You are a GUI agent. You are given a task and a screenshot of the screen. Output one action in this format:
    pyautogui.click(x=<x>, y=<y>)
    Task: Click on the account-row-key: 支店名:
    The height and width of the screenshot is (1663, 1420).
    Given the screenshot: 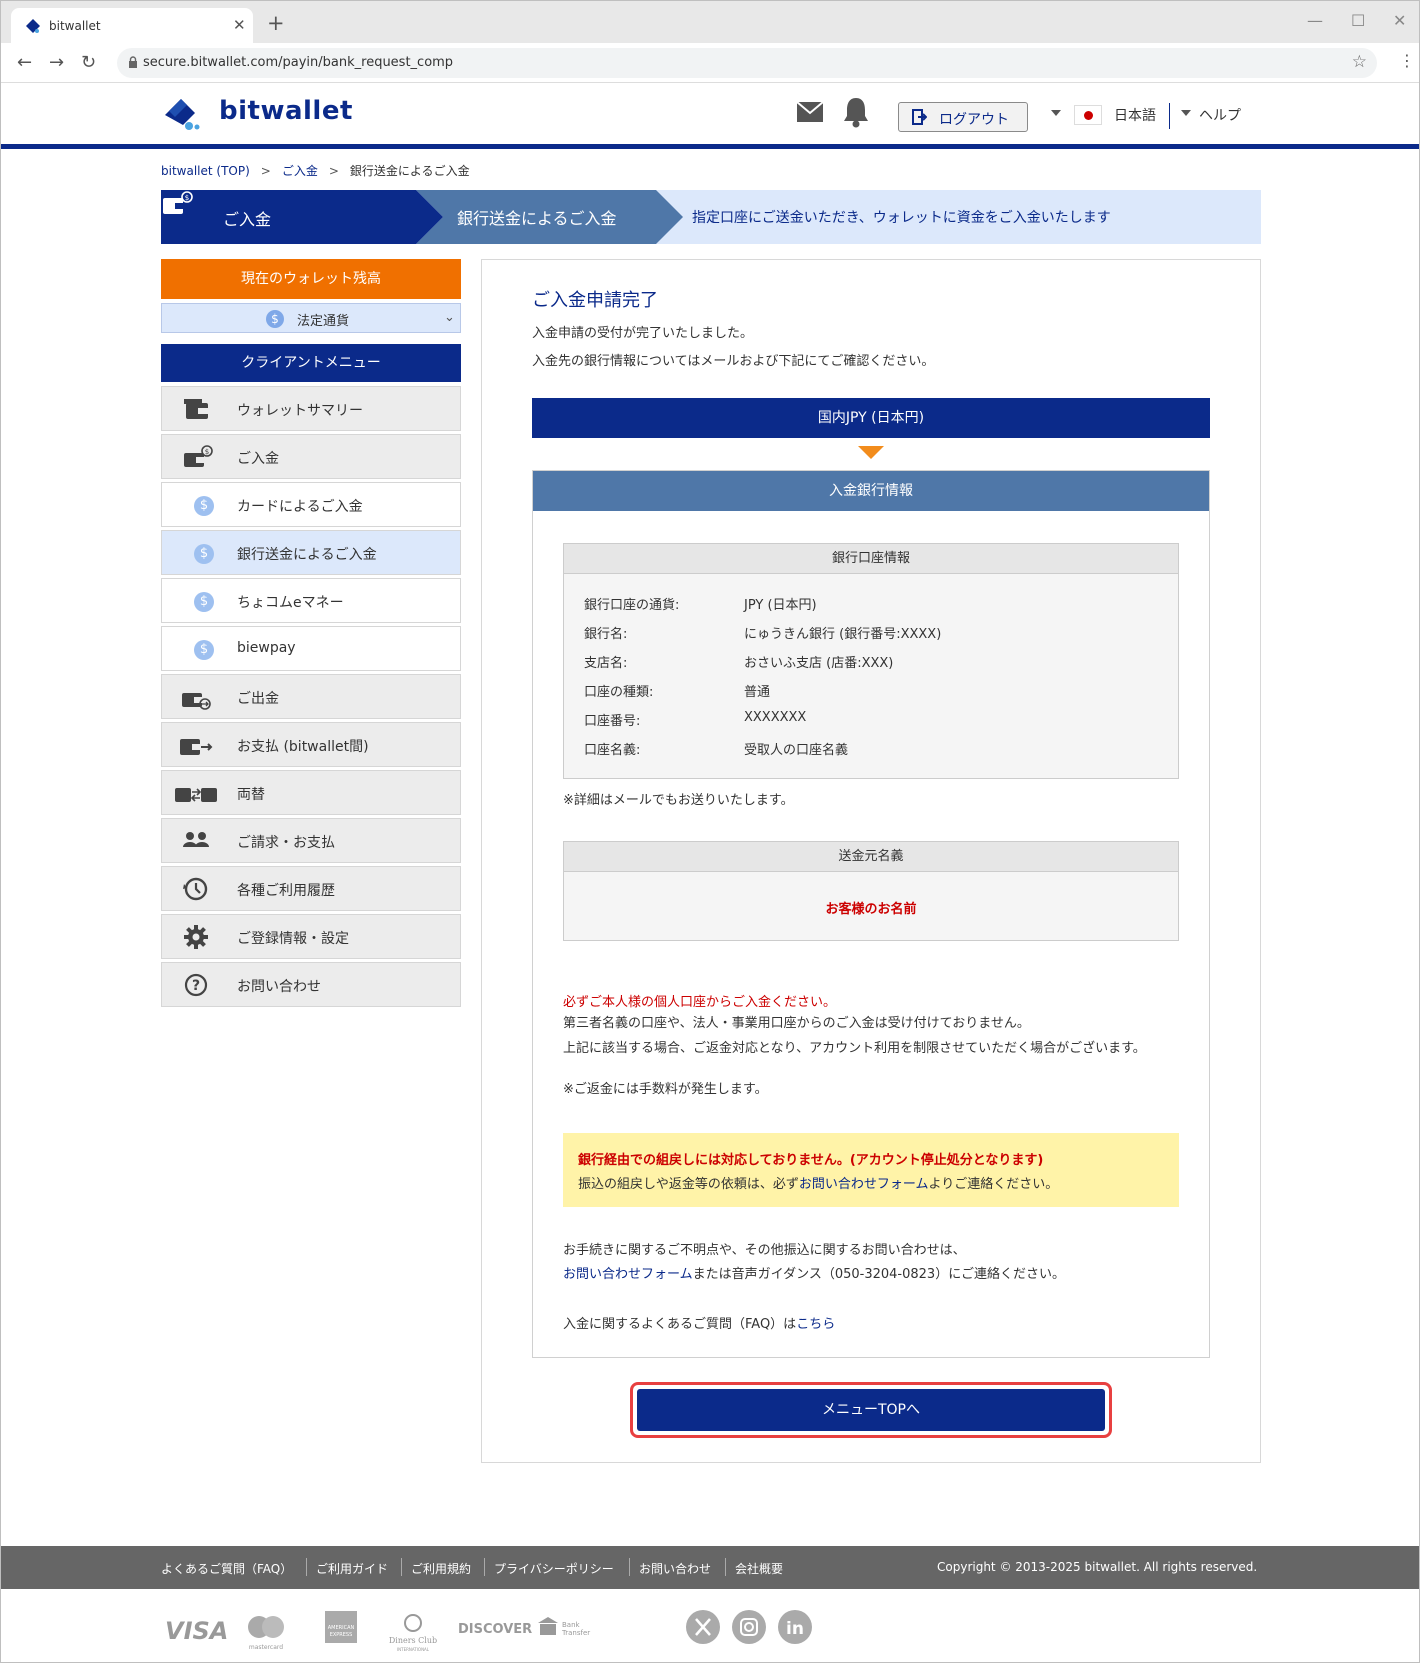 What is the action you would take?
    pyautogui.click(x=606, y=663)
    